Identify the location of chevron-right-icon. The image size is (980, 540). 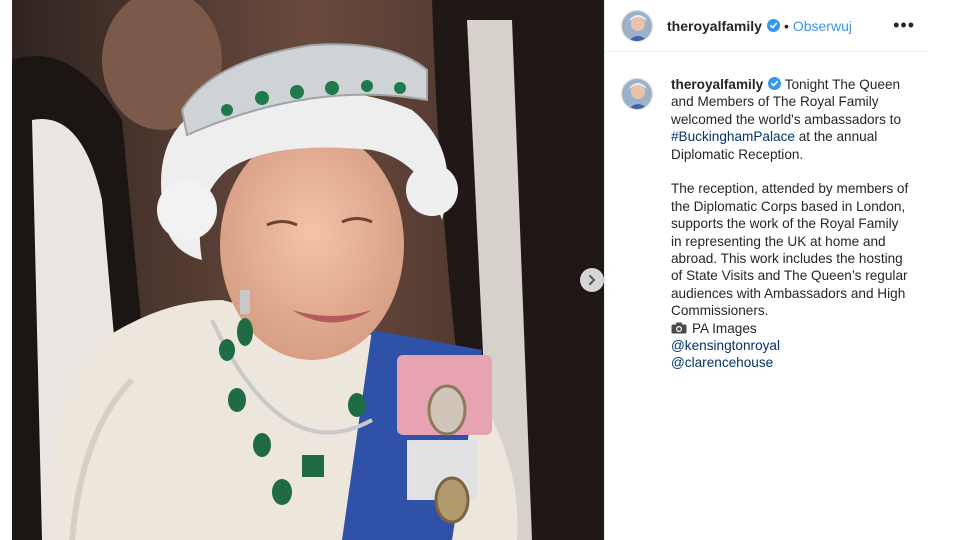
(592, 280).